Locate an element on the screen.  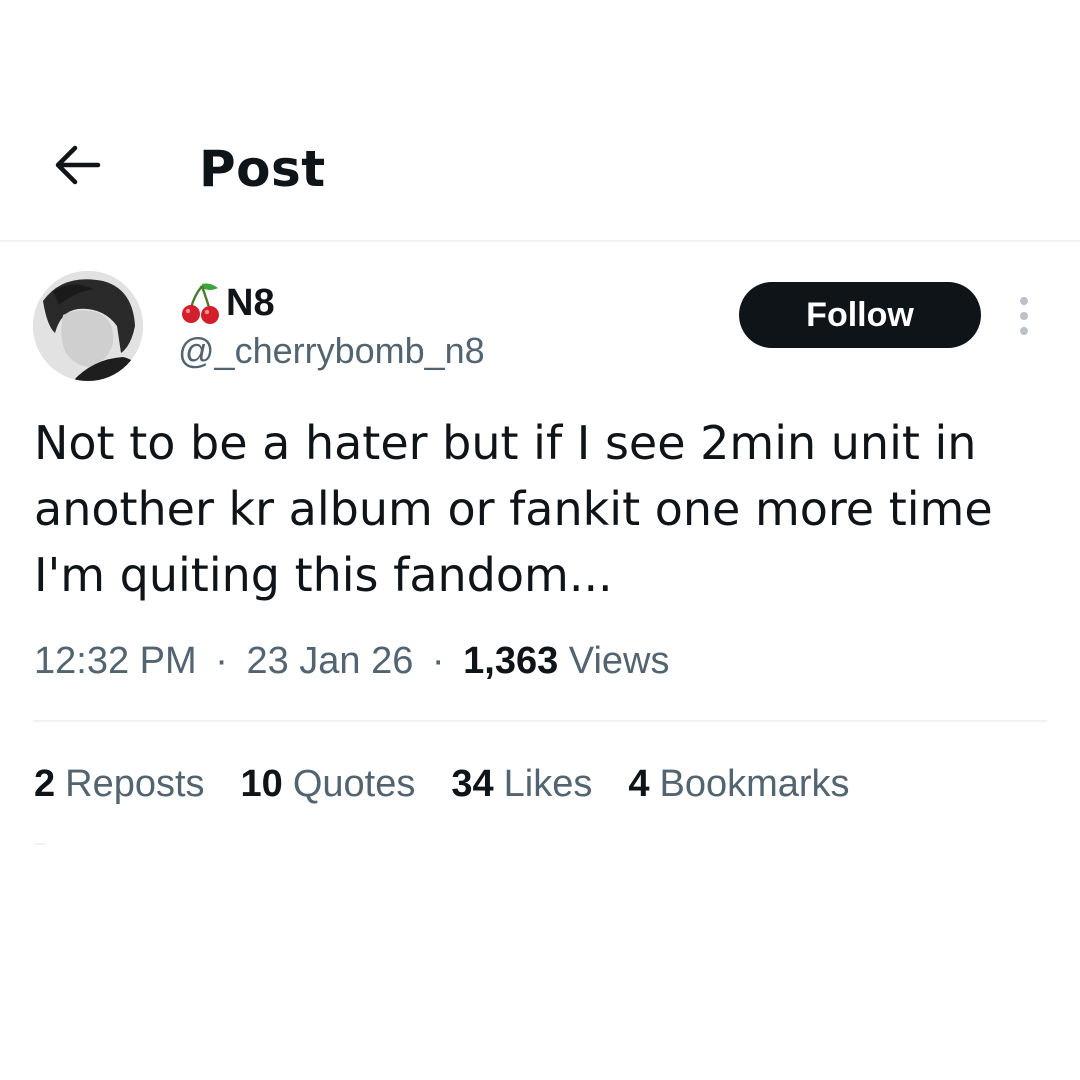
views-count: 1,363 is located at coordinates (511, 661).